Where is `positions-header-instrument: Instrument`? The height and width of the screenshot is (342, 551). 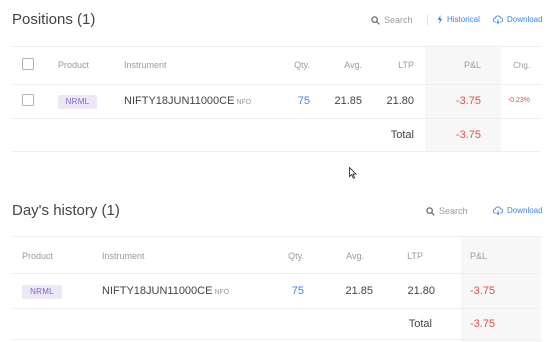
positions-header-instrument: Instrument is located at coordinates (145, 65).